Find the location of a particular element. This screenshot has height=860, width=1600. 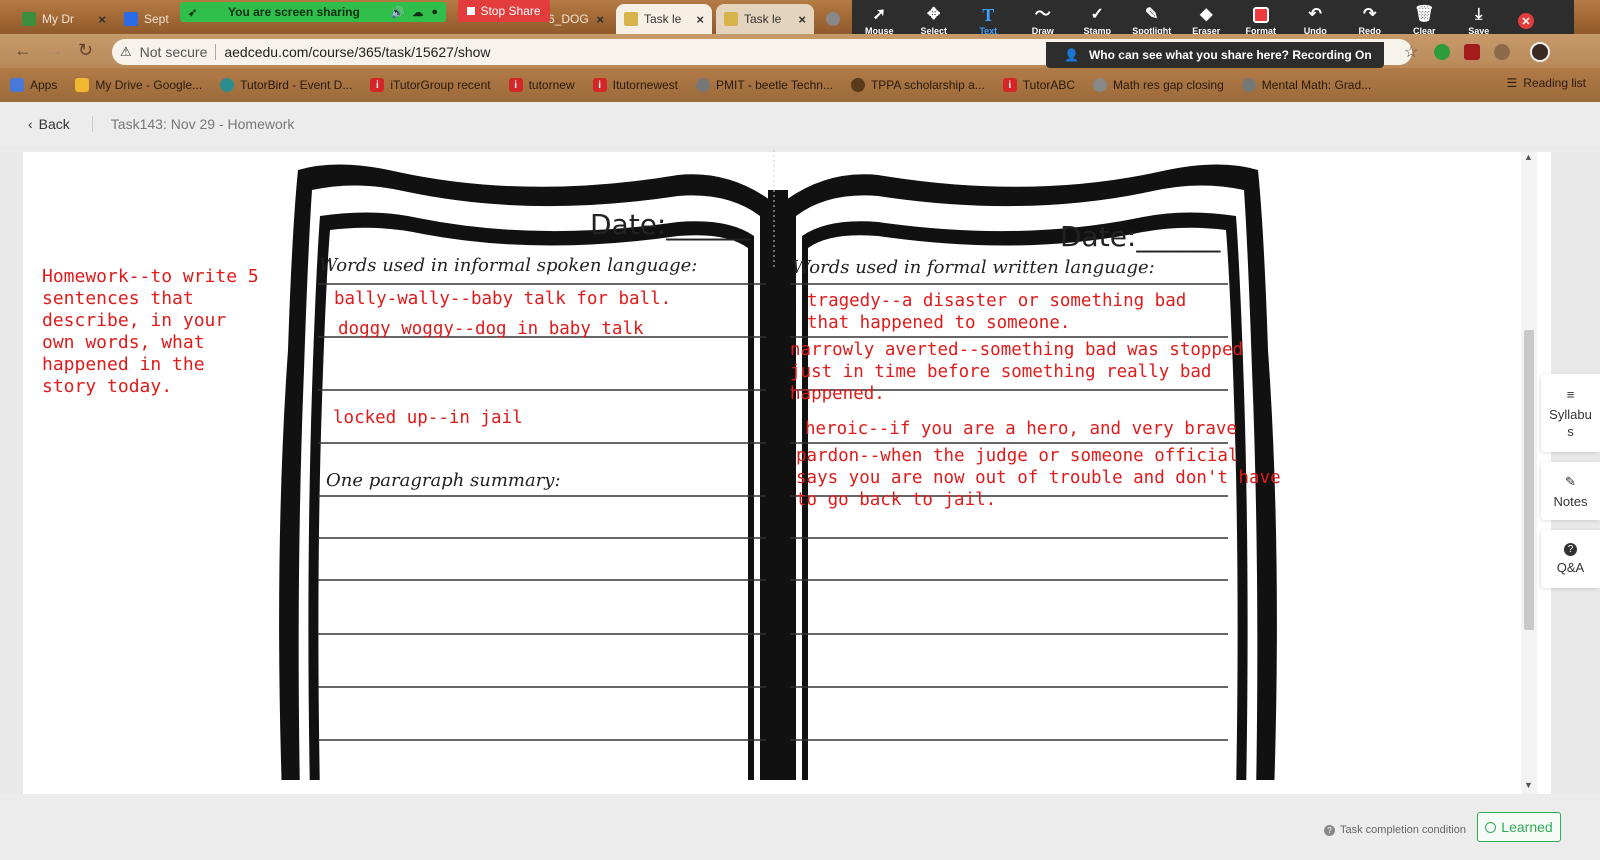

mouse-pointer-icon: ➚ is located at coordinates (879, 14).